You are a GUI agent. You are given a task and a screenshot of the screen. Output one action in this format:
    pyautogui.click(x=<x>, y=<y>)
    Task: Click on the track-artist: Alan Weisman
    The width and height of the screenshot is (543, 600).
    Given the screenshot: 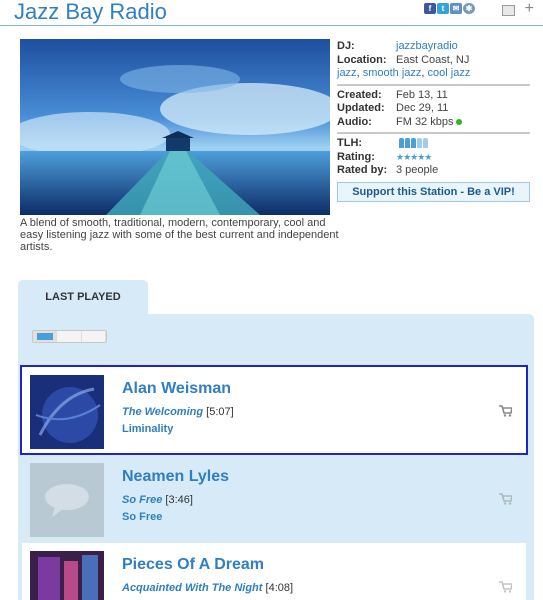 What is the action you would take?
    pyautogui.click(x=176, y=389)
    